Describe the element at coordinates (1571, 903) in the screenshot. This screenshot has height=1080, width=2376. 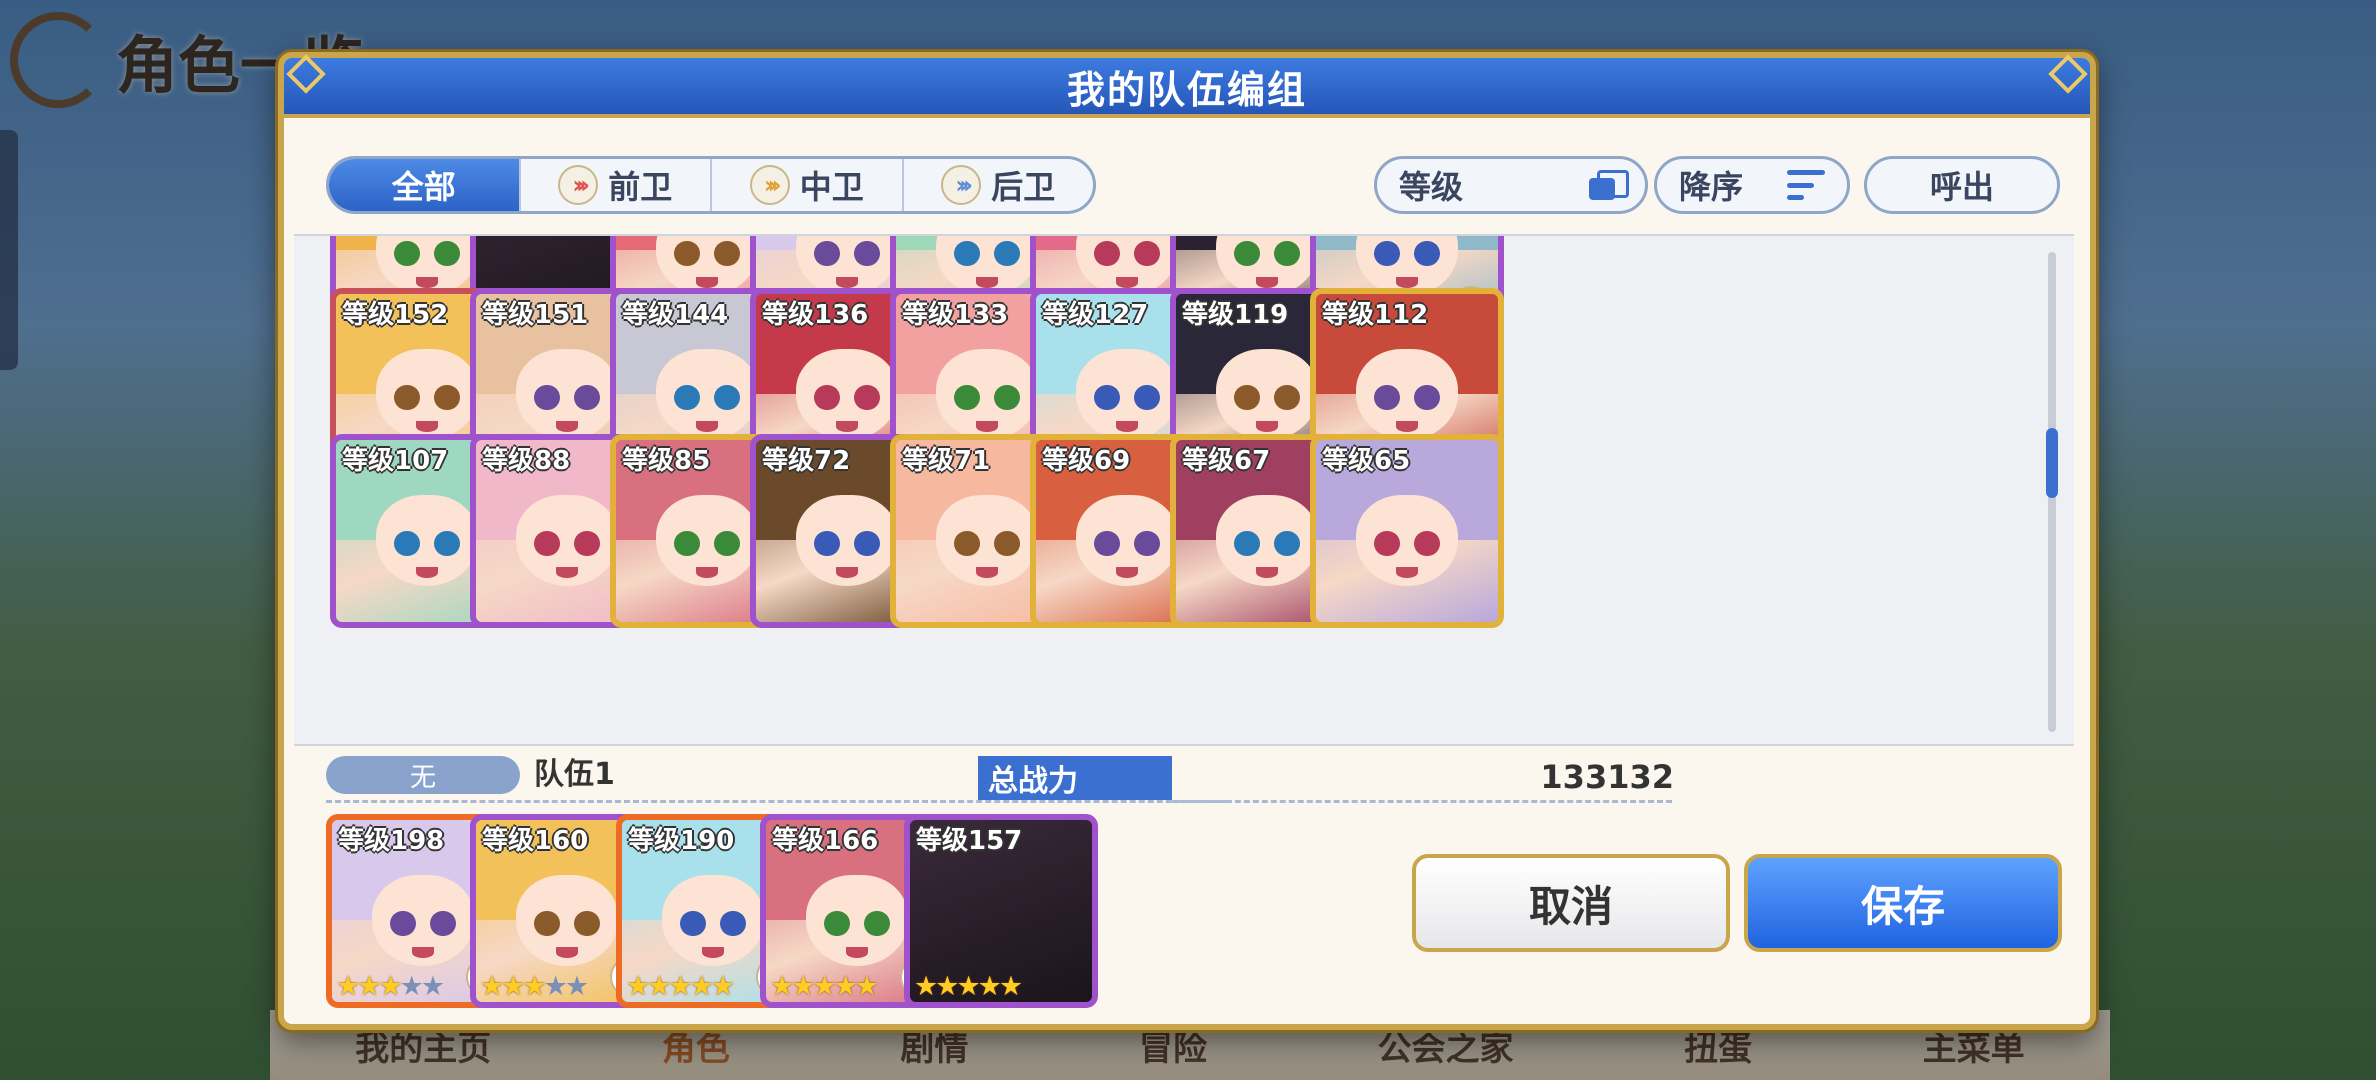
I see `cancel-button: 取消` at that location.